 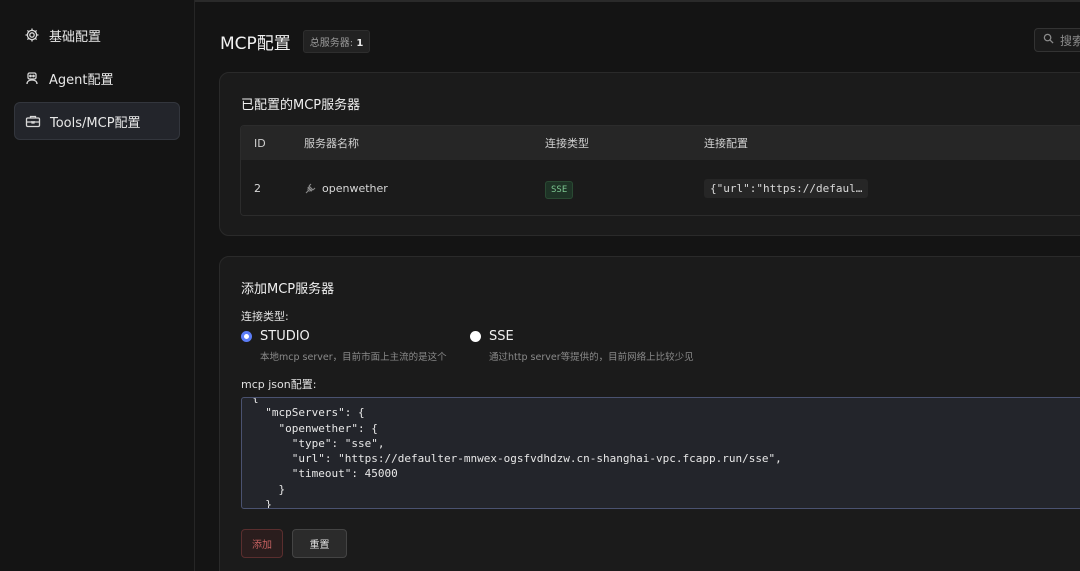 I want to click on sidebar-item-label: Tools/MCP配置, so click(x=95, y=123).